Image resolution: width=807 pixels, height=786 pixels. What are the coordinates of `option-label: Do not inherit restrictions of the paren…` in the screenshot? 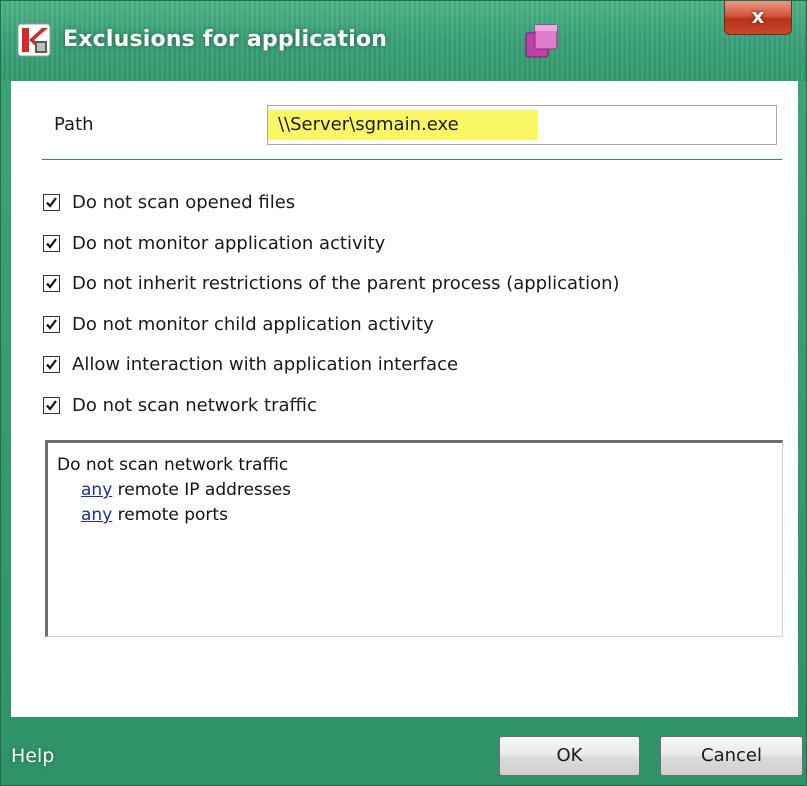 It's located at (346, 283).